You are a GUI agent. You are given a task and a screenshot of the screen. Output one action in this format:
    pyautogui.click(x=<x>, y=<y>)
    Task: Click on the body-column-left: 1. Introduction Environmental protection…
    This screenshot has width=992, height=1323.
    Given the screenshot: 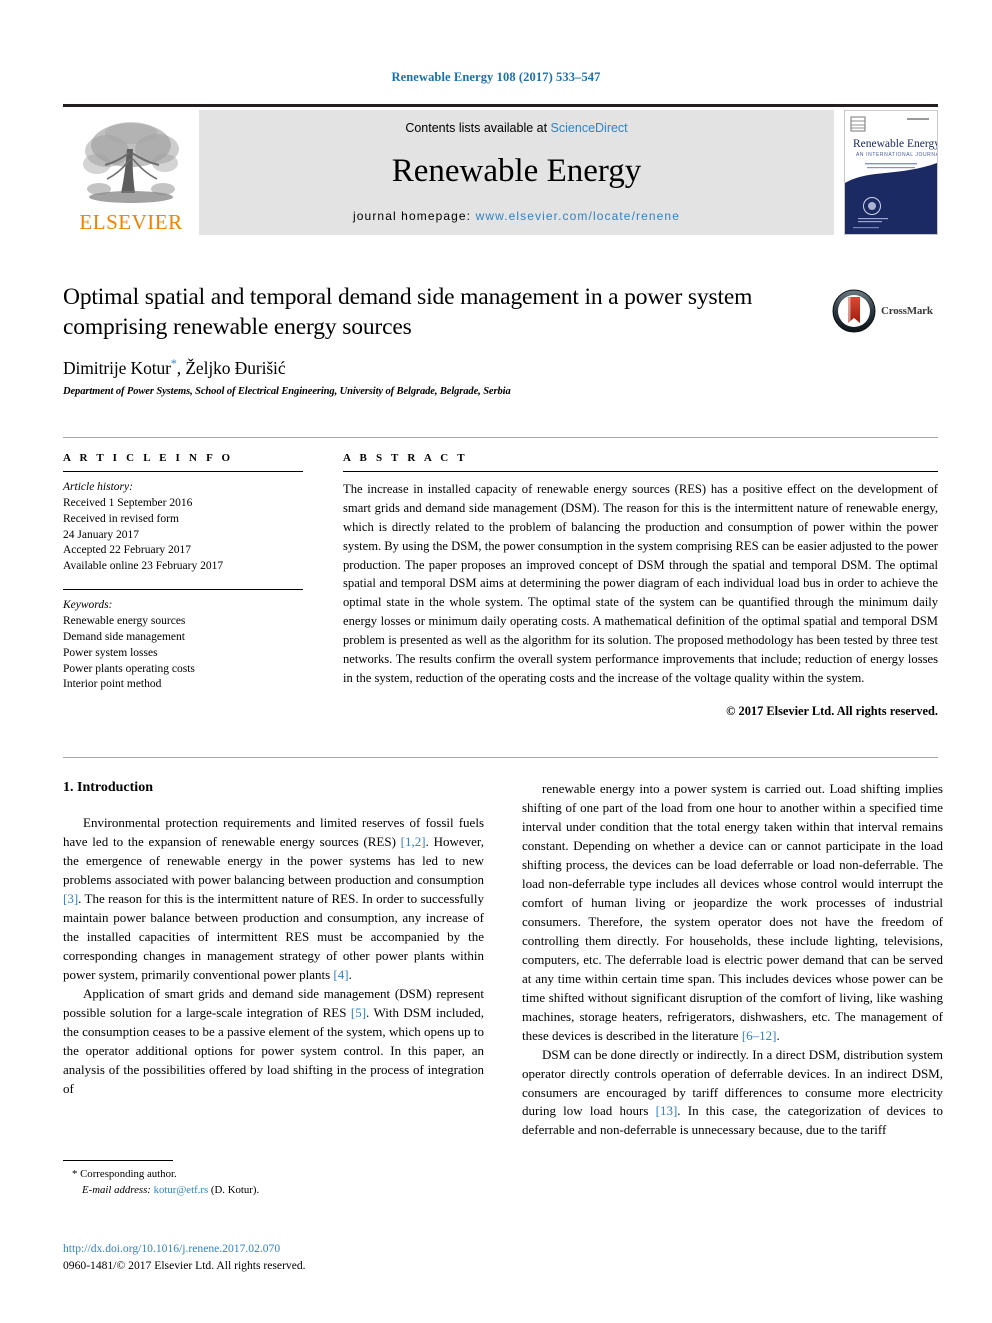 What is the action you would take?
    pyautogui.click(x=273, y=960)
    